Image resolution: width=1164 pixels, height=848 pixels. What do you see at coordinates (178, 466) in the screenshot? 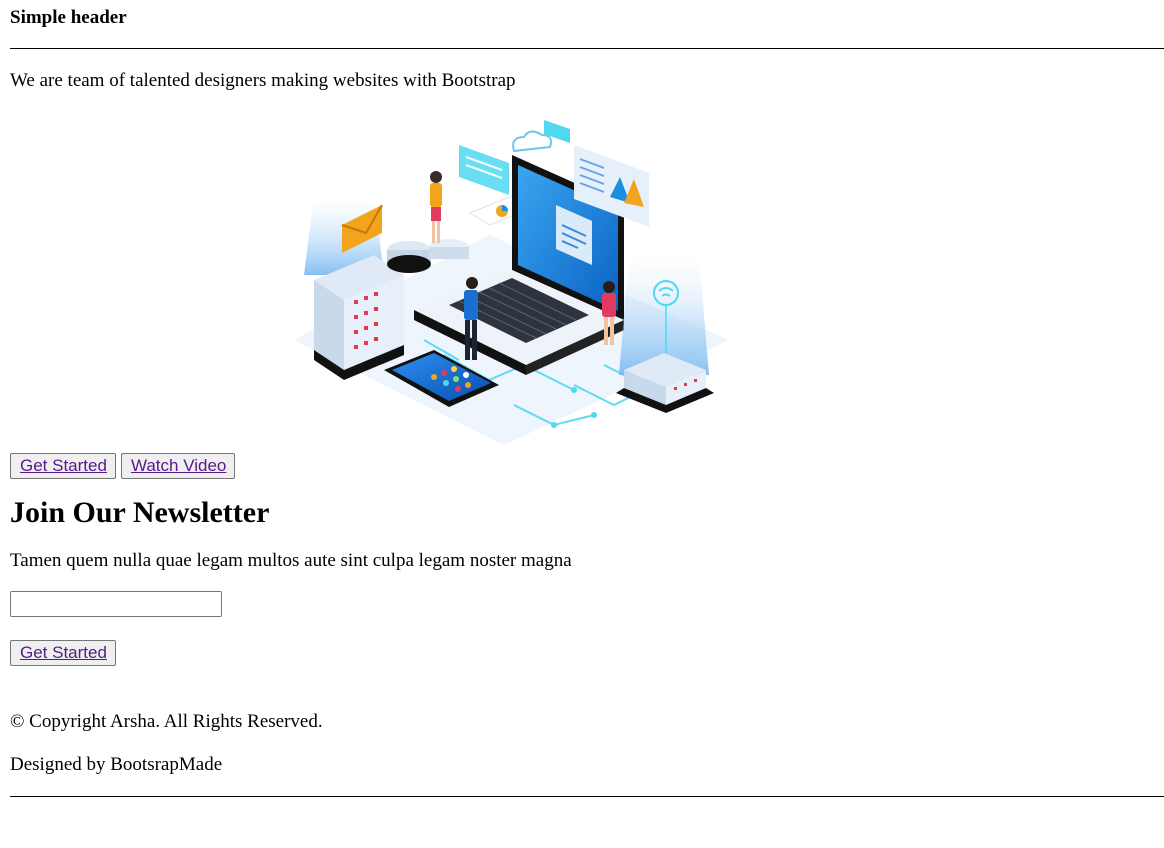
I see `watch-video-button: Watch Video` at bounding box center [178, 466].